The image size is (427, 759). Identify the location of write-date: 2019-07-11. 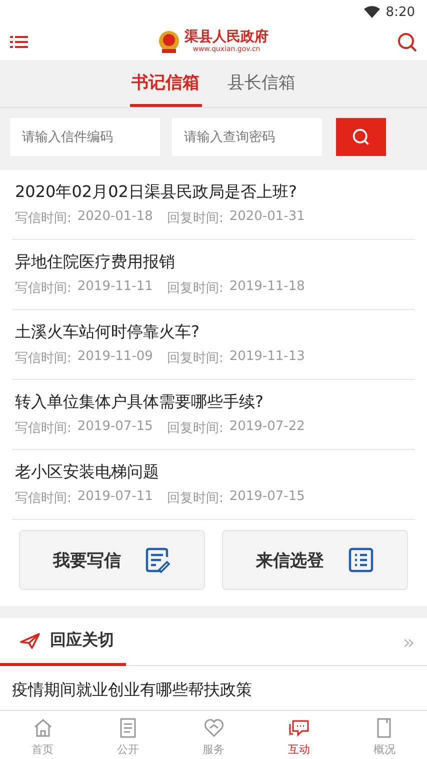
(115, 497).